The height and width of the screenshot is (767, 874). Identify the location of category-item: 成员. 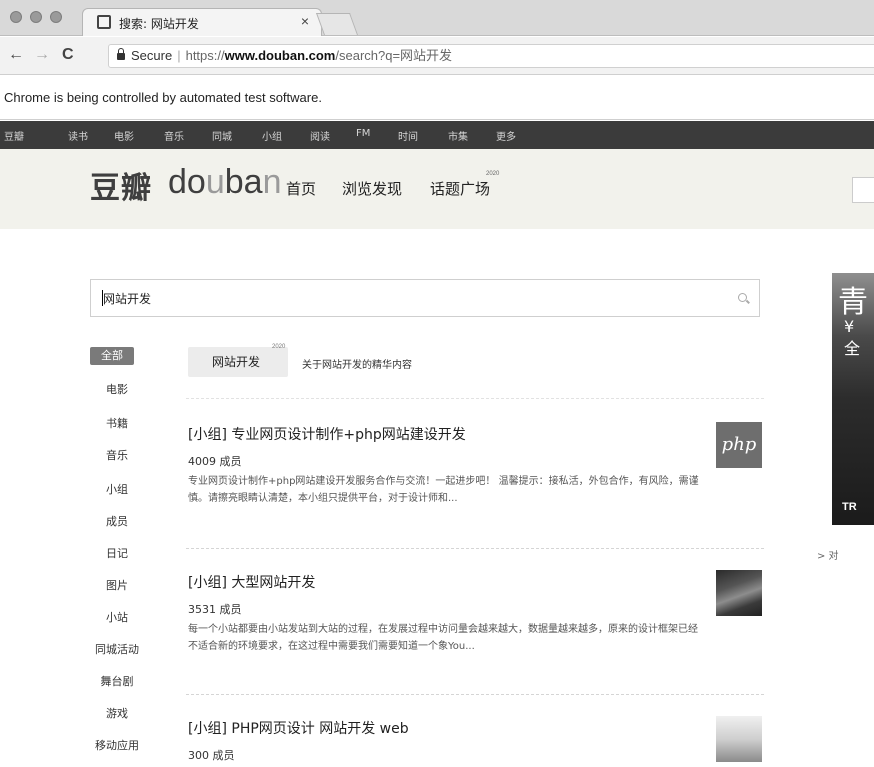
(117, 521).